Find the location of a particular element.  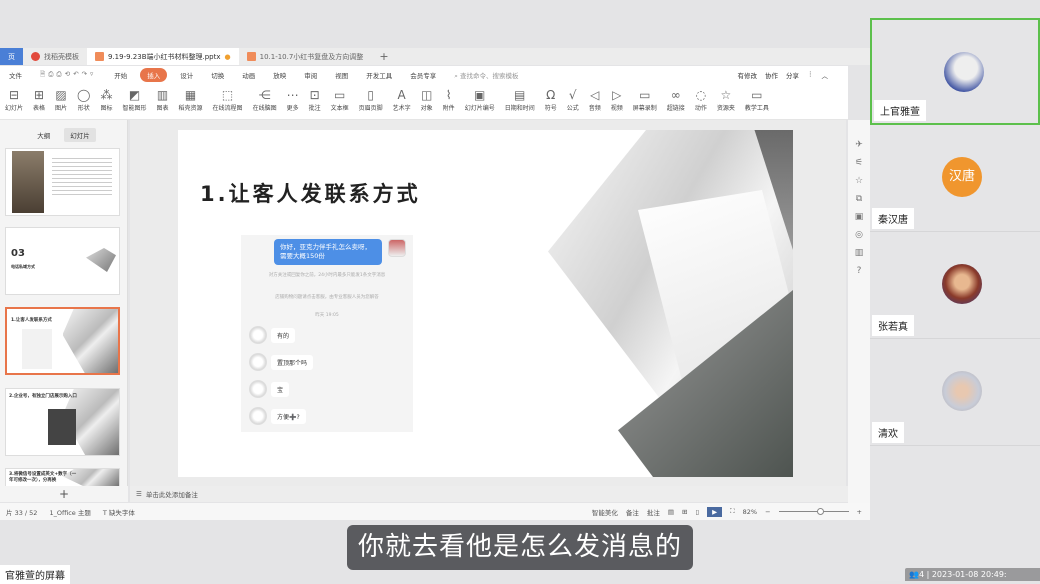

collaborate-button: 协作 is located at coordinates (771, 75).